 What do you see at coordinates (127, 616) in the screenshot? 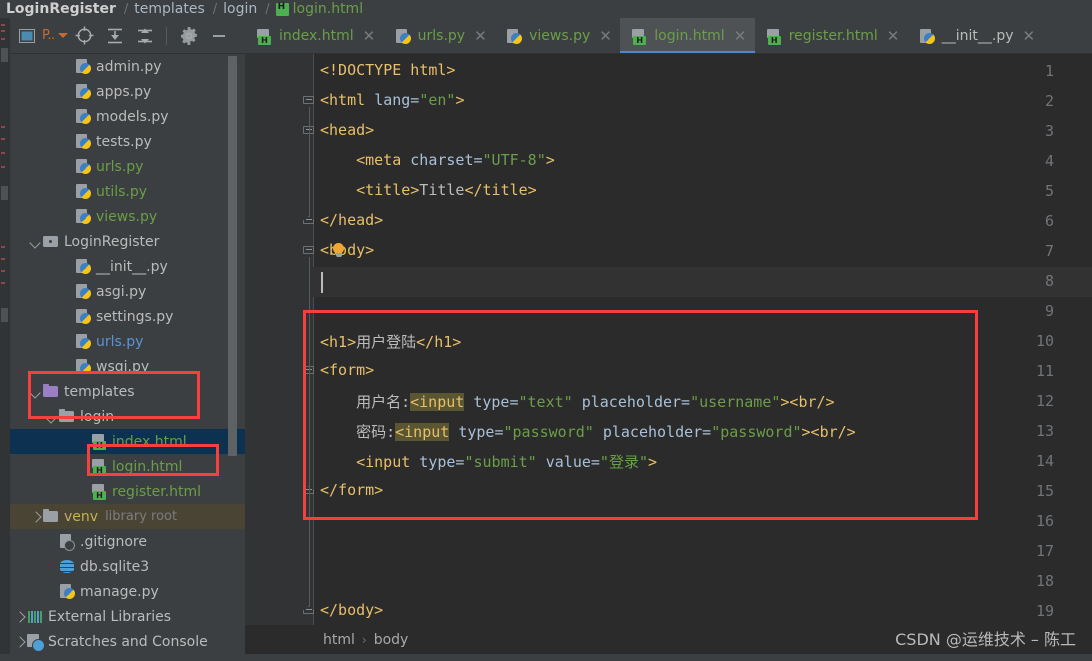
I see `tree-item-external-libraries: External Libraries` at bounding box center [127, 616].